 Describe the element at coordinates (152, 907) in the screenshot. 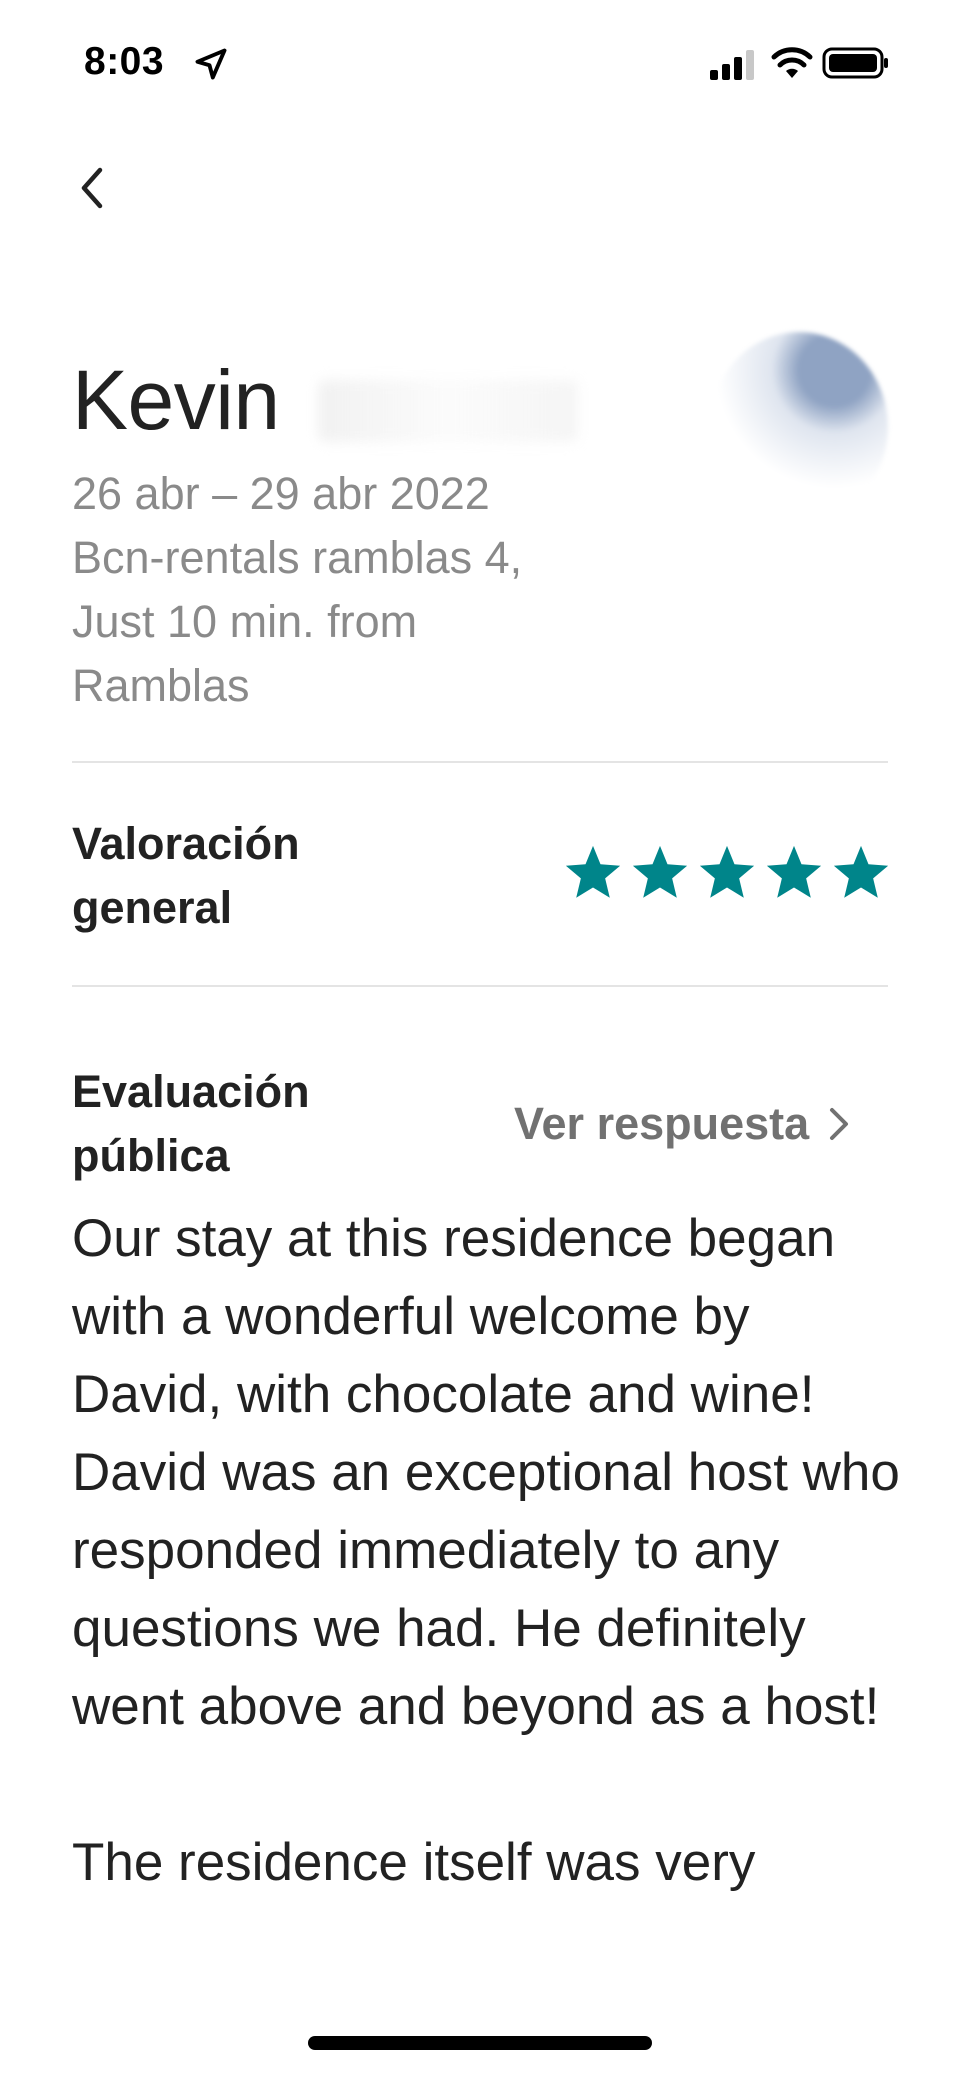

I see `overall-rating-label-line-2: general` at that location.